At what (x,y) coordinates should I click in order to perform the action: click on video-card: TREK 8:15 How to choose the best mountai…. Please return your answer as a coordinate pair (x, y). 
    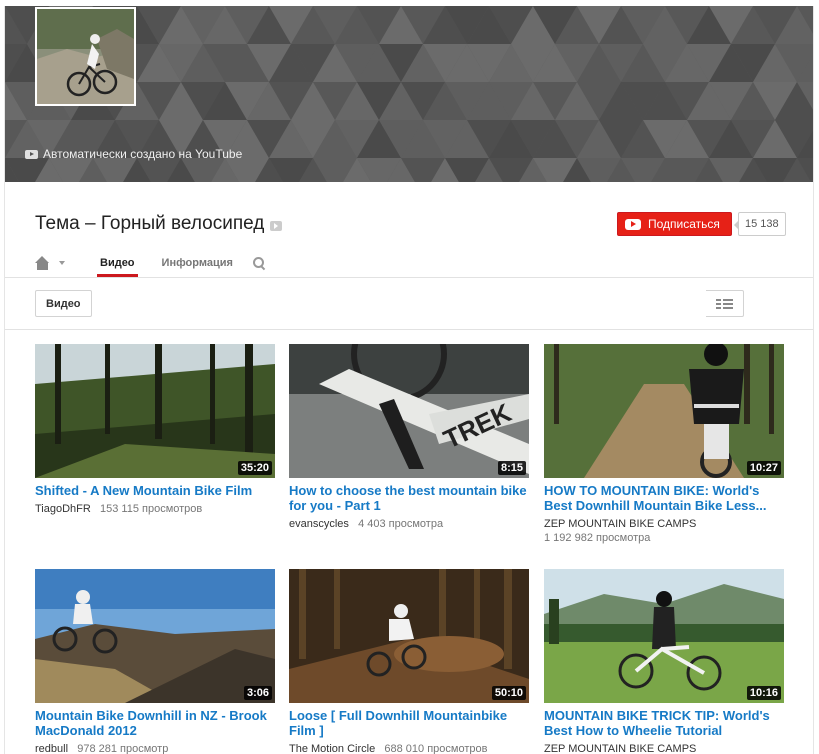
    Looking at the image, I should click on (409, 437).